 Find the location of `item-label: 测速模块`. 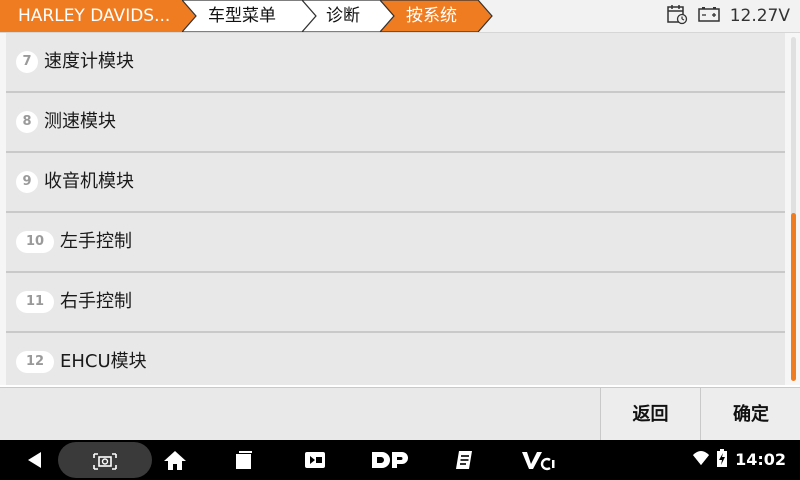

item-label: 测速模块 is located at coordinates (80, 121).